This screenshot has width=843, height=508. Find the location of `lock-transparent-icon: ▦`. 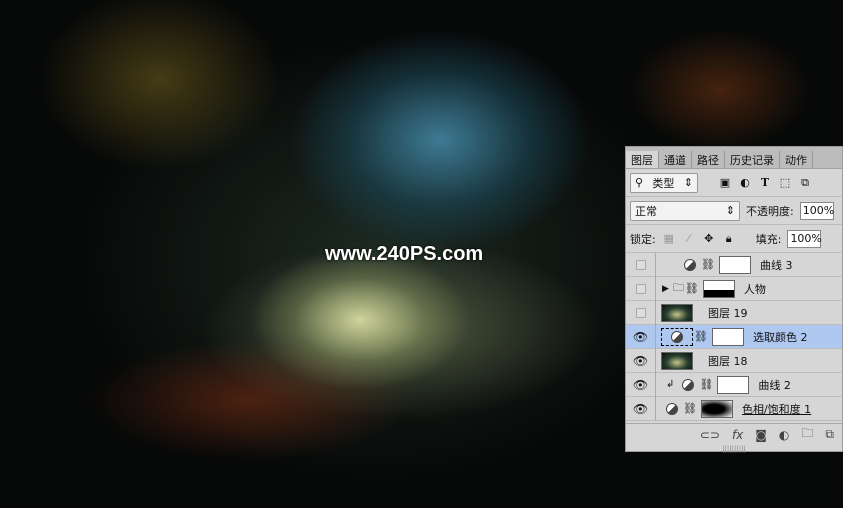

lock-transparent-icon: ▦ is located at coordinates (669, 238).